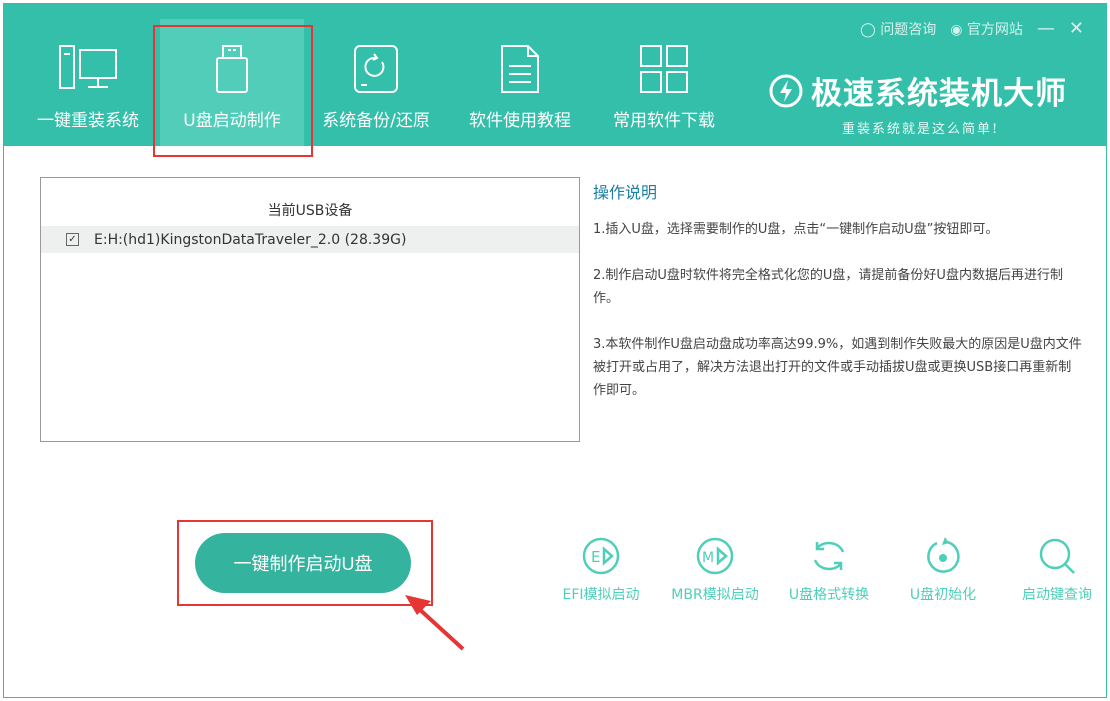  I want to click on boot-key-query-tool: 启动键查询, so click(1055, 568).